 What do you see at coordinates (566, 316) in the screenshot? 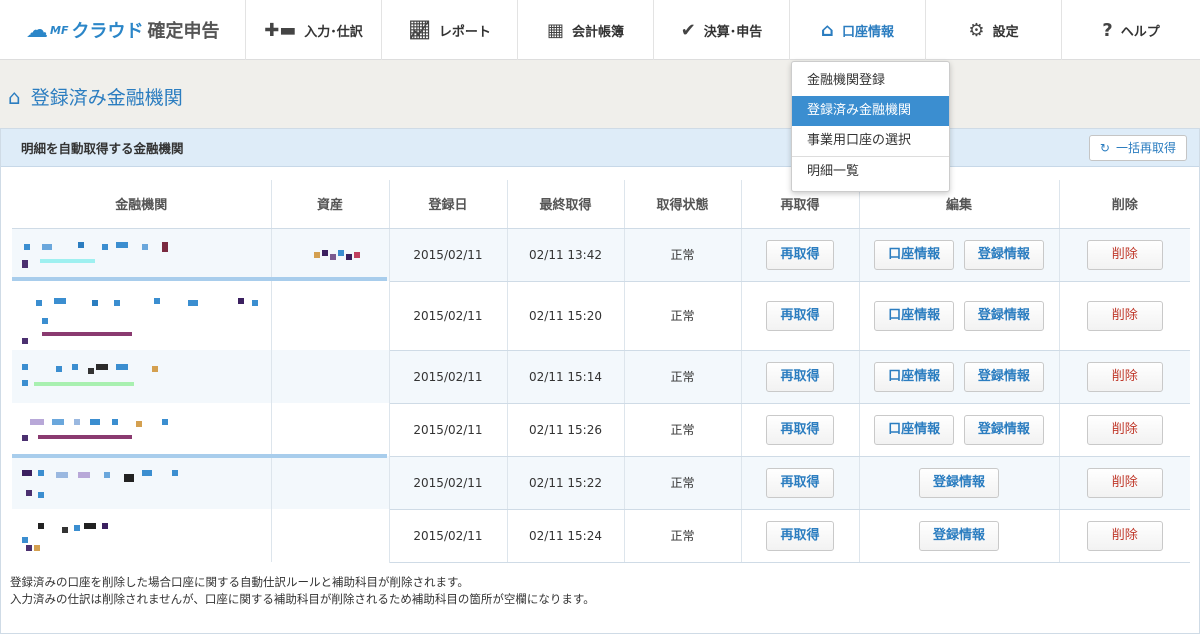
I see `last-fetched: 02/11 15:20` at bounding box center [566, 316].